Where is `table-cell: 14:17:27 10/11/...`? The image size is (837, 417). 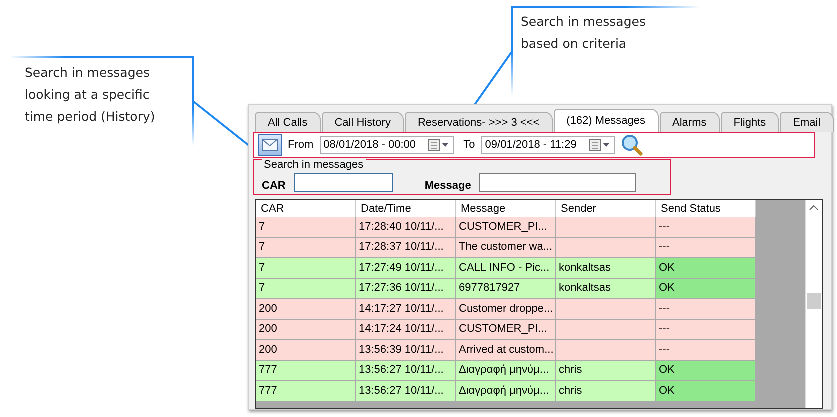 table-cell: 14:17:27 10/11/... is located at coordinates (406, 309).